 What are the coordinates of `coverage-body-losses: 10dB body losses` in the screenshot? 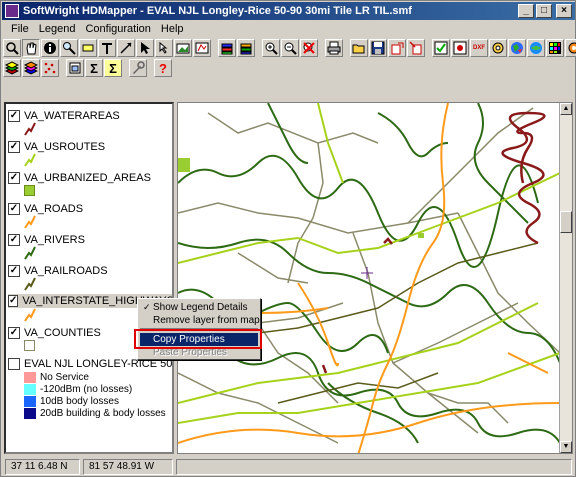 It's located at (71, 401).